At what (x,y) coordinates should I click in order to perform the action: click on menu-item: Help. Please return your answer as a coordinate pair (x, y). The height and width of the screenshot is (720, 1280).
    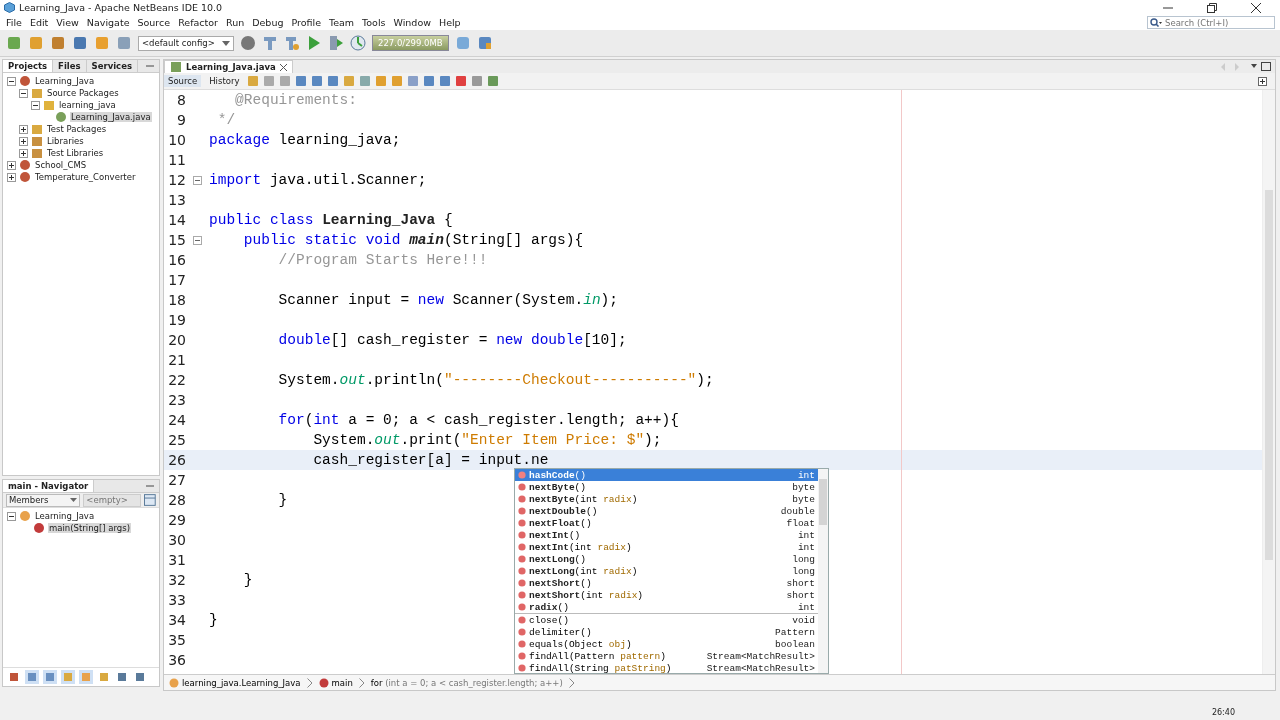
    Looking at the image, I should click on (450, 22).